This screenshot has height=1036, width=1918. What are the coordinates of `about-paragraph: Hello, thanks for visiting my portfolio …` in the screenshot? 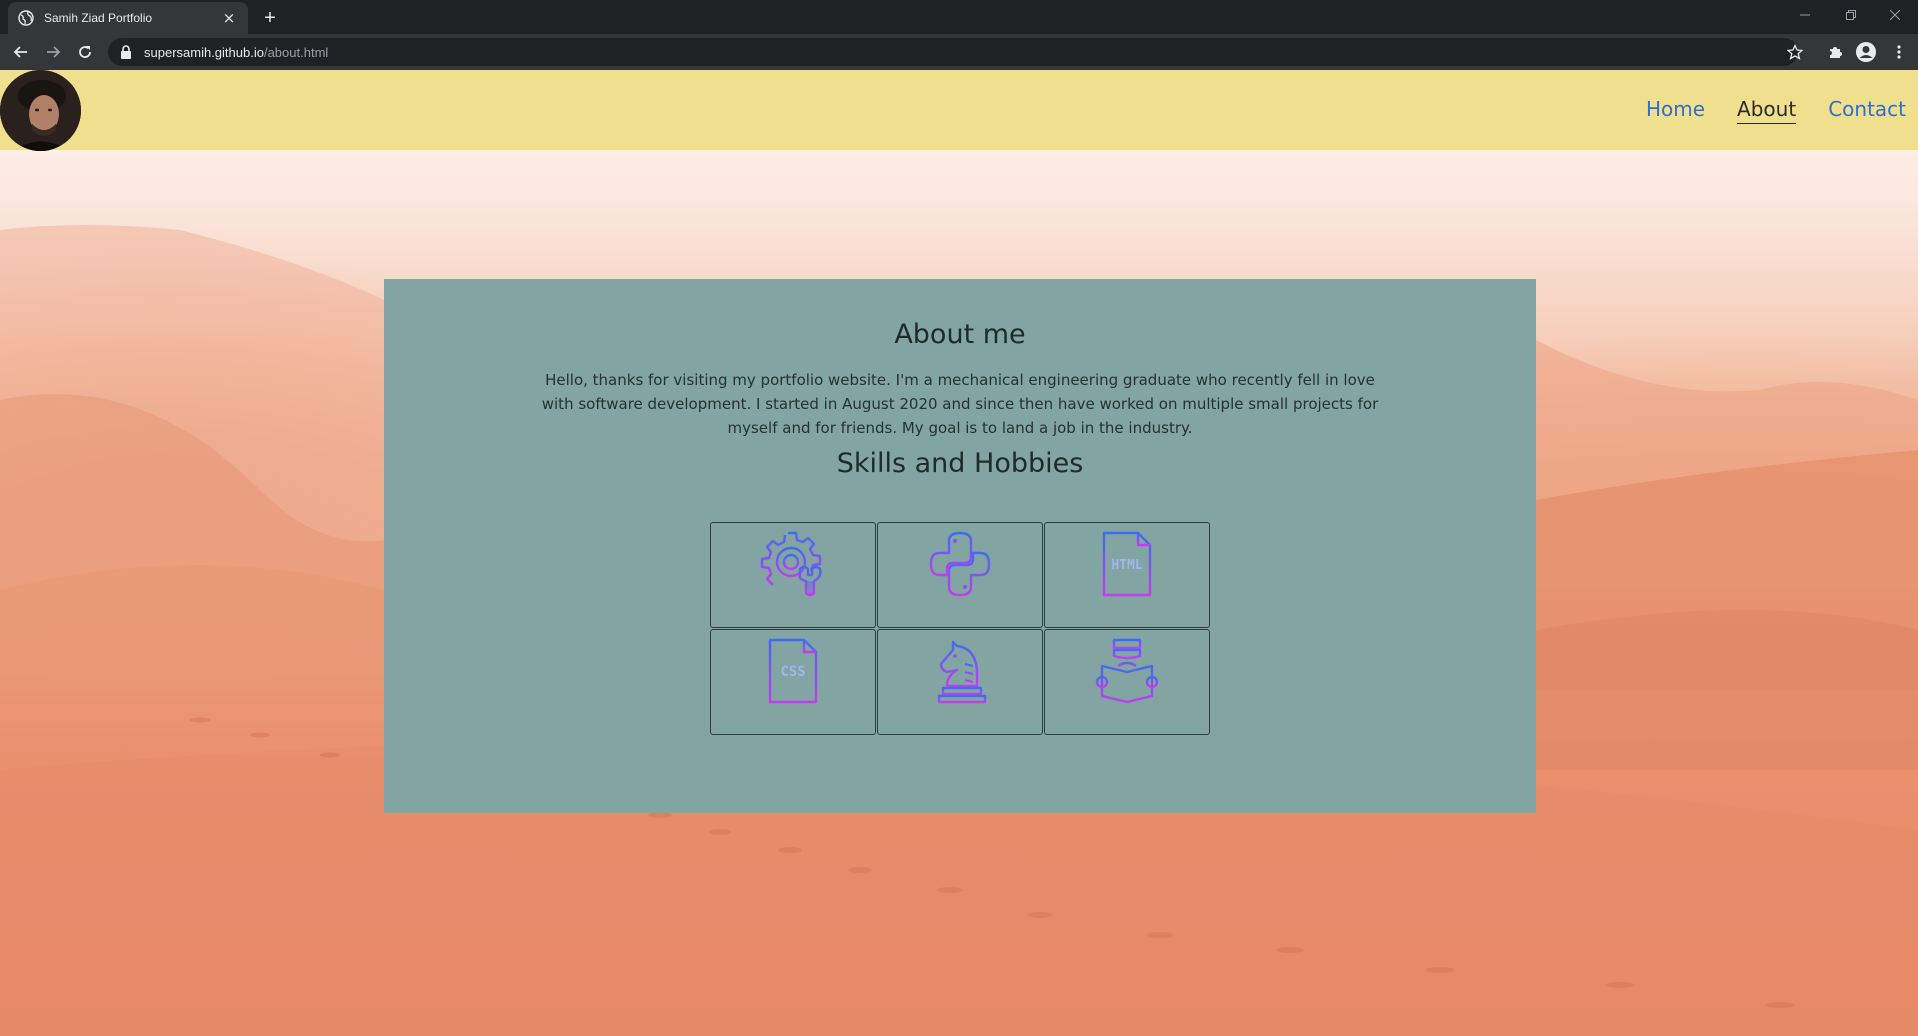 It's located at (960, 404).